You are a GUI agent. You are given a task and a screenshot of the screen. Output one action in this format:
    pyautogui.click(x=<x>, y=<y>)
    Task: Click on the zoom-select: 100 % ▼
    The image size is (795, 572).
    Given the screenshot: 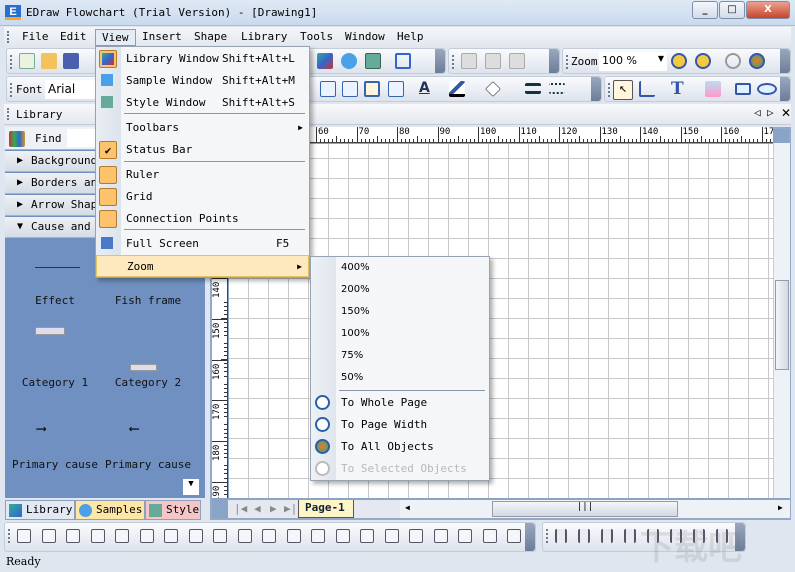 What is the action you would take?
    pyautogui.click(x=633, y=61)
    